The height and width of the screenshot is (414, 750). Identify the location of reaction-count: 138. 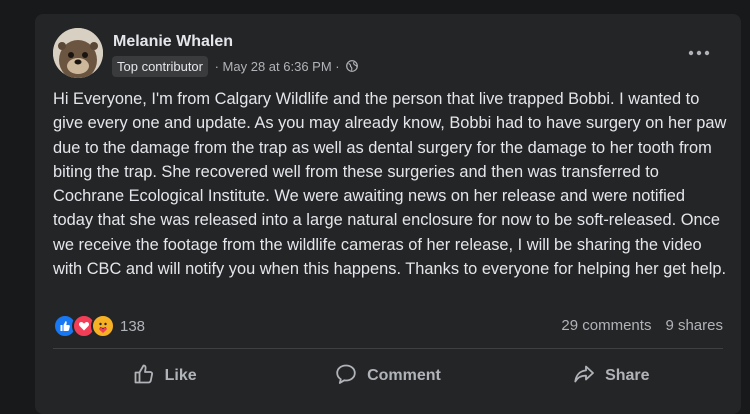
(132, 326).